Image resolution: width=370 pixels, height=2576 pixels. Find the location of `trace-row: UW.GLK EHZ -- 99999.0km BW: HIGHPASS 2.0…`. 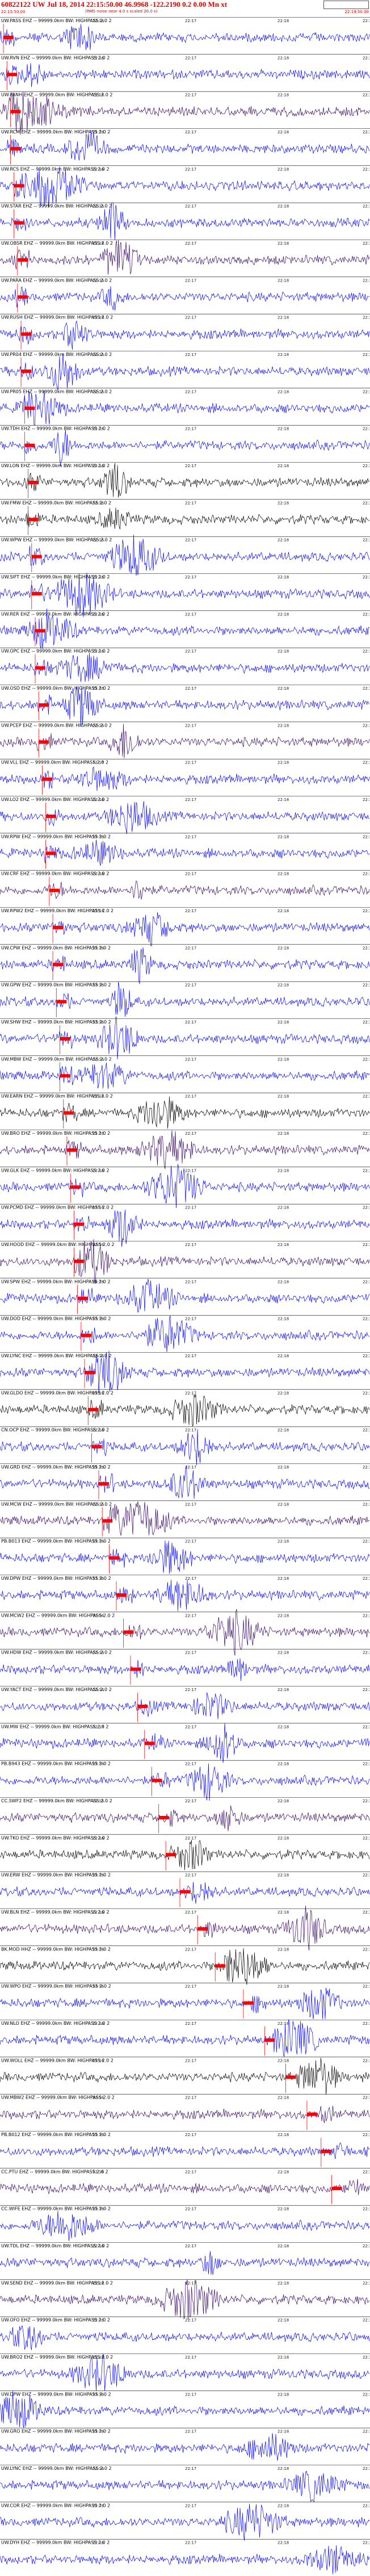

trace-row: UW.GLK EHZ -- 99999.0km BW: HIGHPASS 2.0… is located at coordinates (185, 1186).